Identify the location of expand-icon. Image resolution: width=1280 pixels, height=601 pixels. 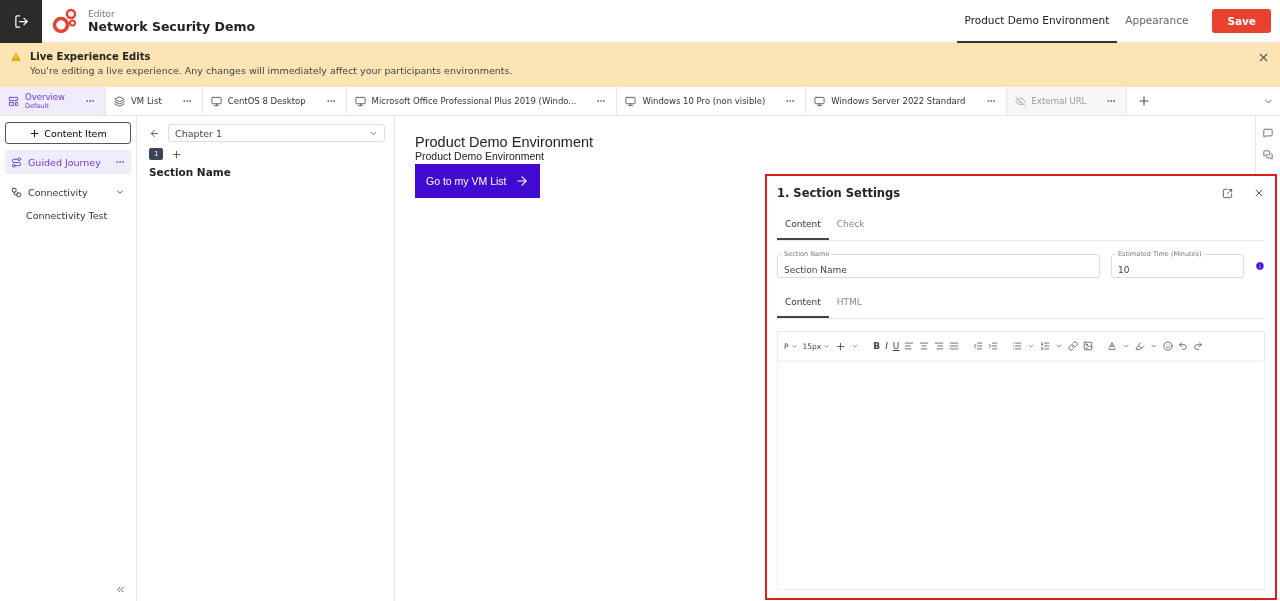
(1227, 193).